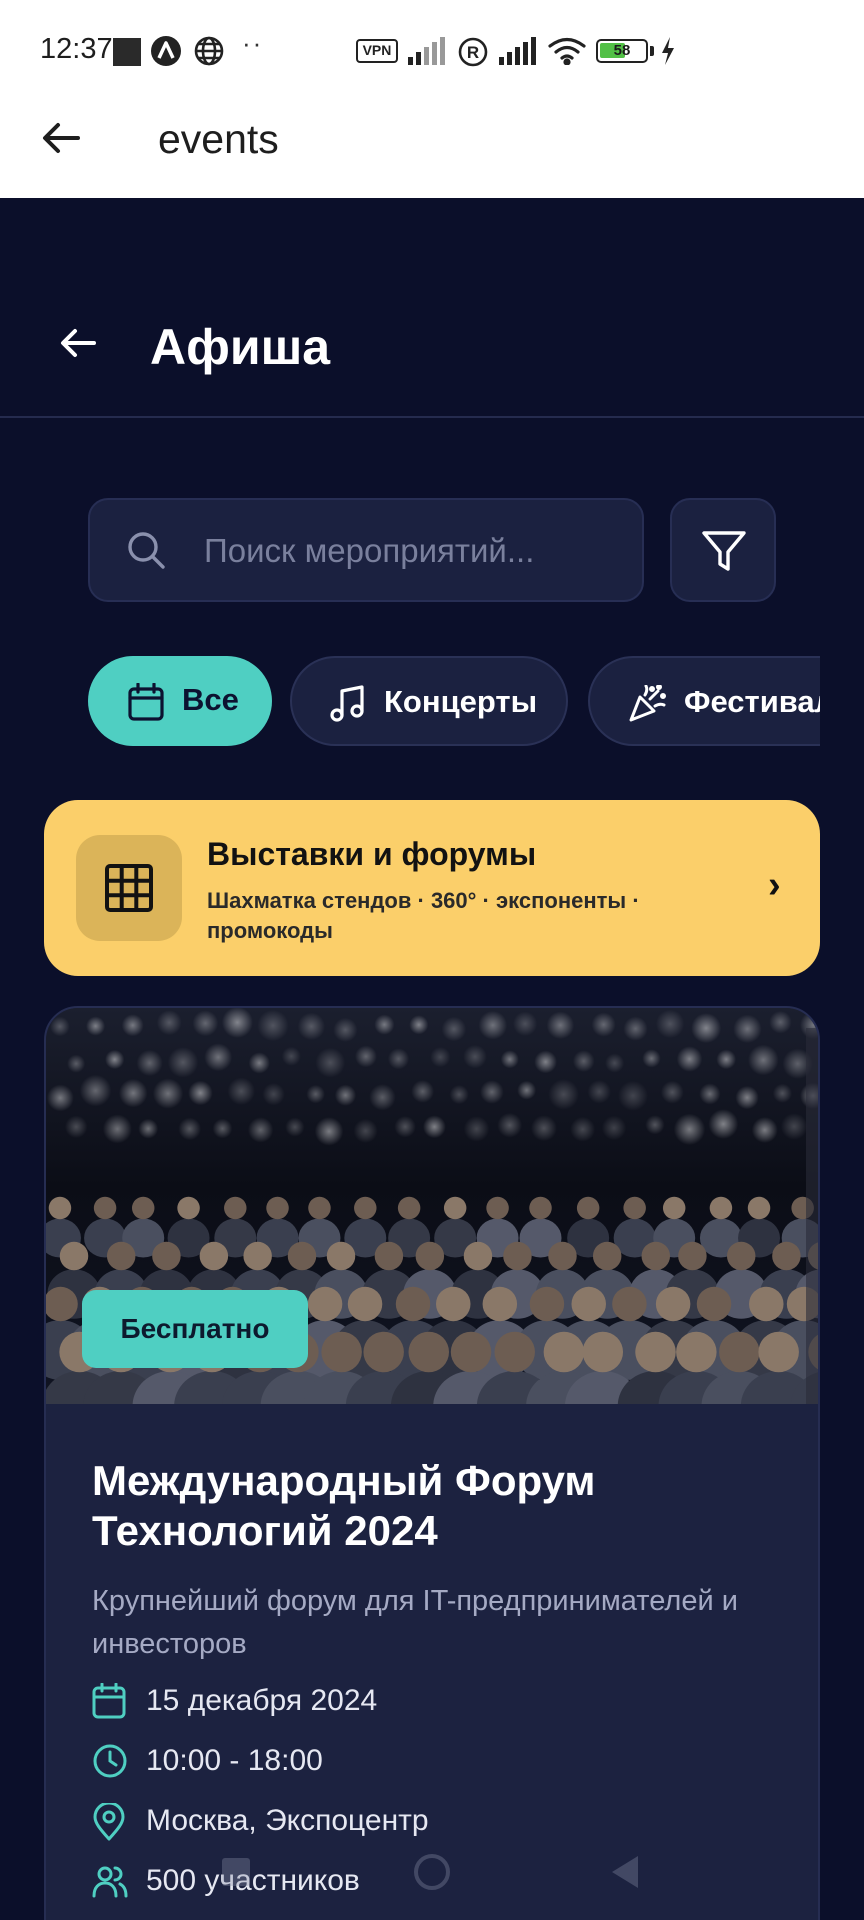 This screenshot has width=864, height=1920. I want to click on registered-icon: R, so click(473, 54).